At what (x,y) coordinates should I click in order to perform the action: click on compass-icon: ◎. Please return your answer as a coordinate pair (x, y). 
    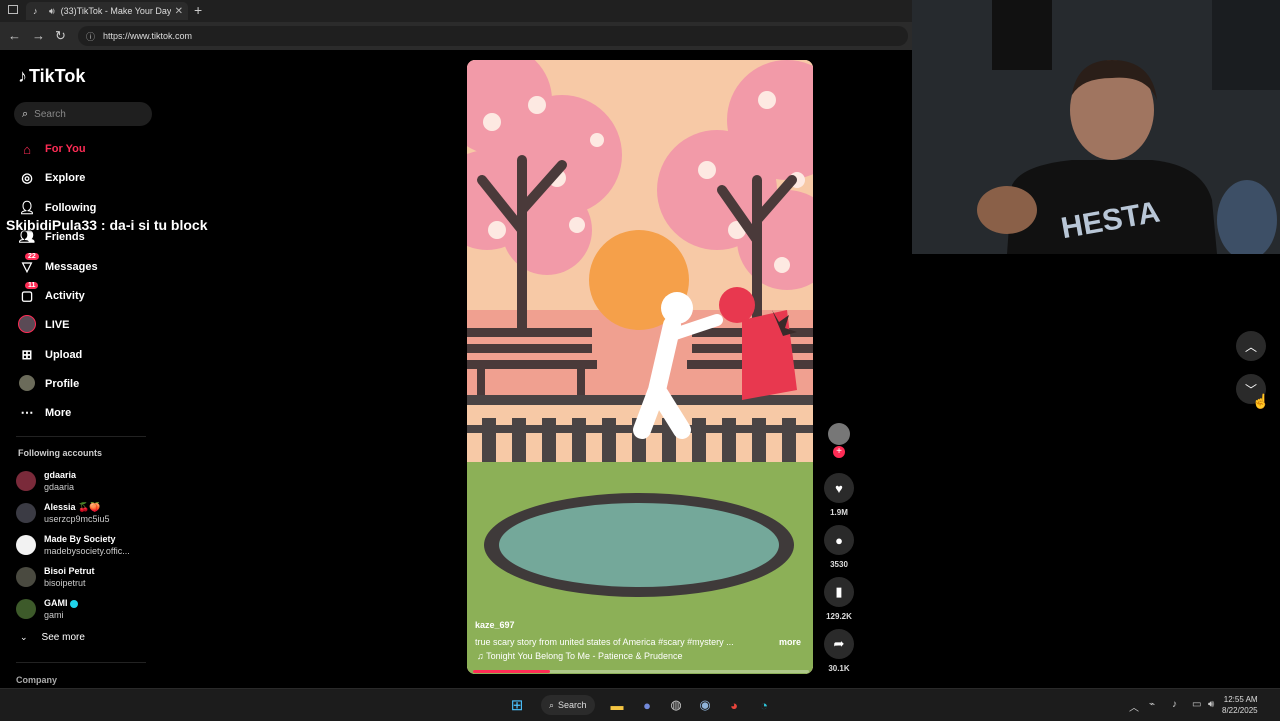
    Looking at the image, I should click on (27, 177).